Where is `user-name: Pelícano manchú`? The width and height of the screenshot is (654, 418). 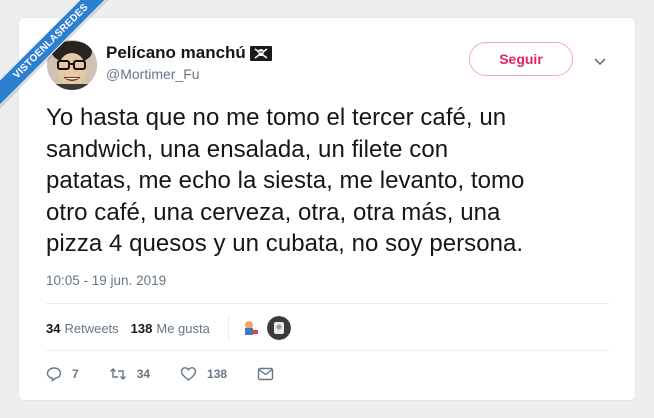
user-name: Pelícano manchú is located at coordinates (189, 53).